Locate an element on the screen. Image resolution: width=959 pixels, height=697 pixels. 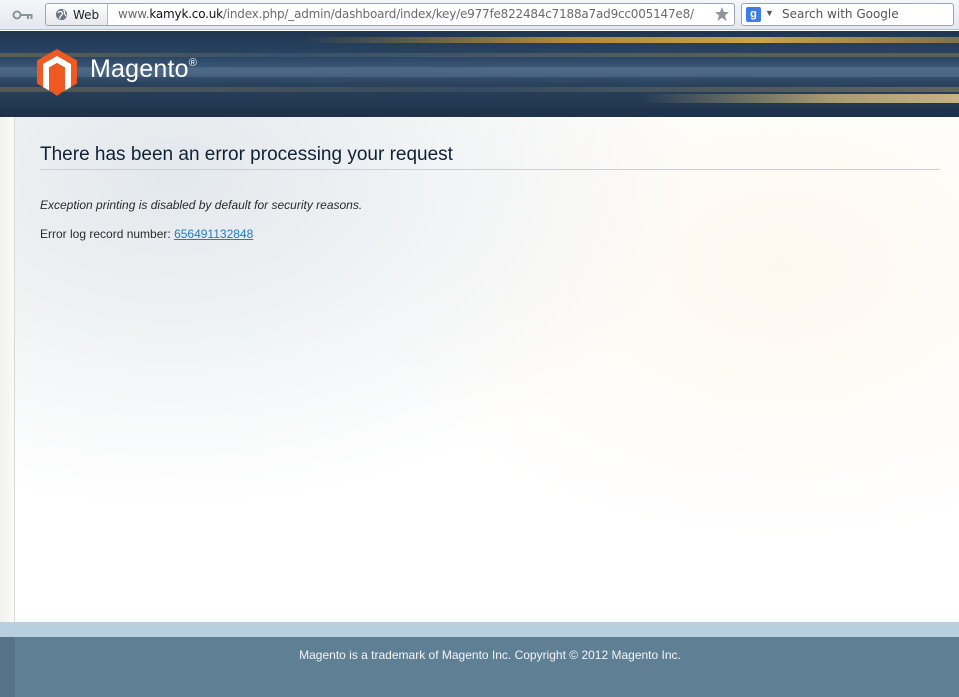
site-info-button: Web is located at coordinates (77, 14).